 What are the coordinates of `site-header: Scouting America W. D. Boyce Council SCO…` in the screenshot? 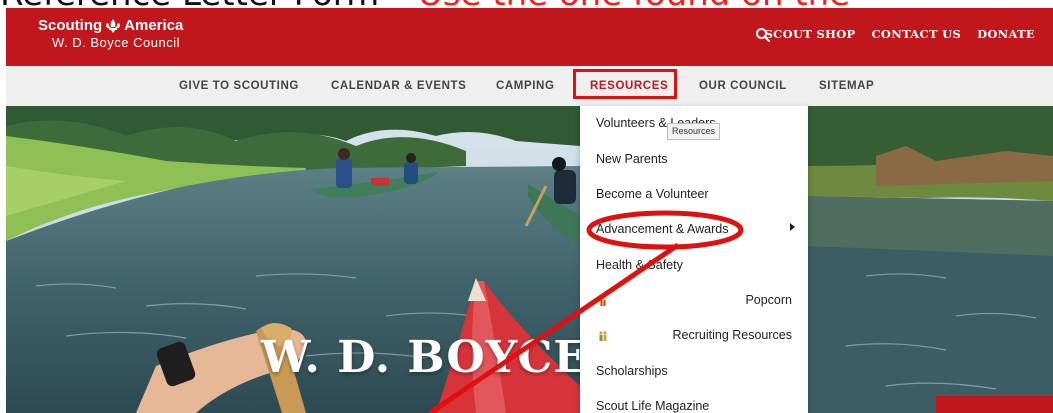 It's located at (529, 37).